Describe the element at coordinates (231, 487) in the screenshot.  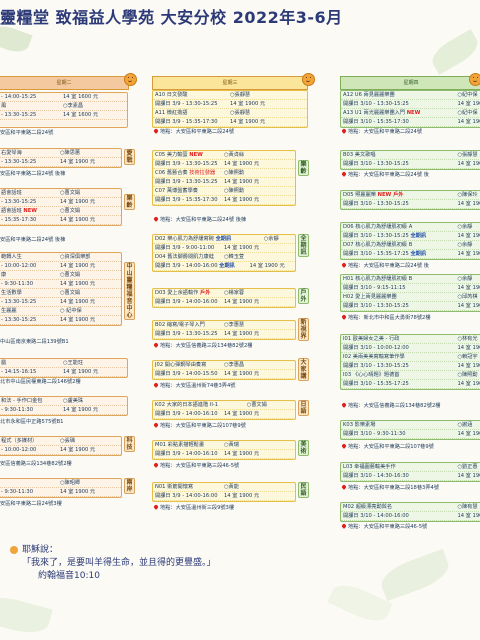
I see `course-teacher: ○黃能` at that location.